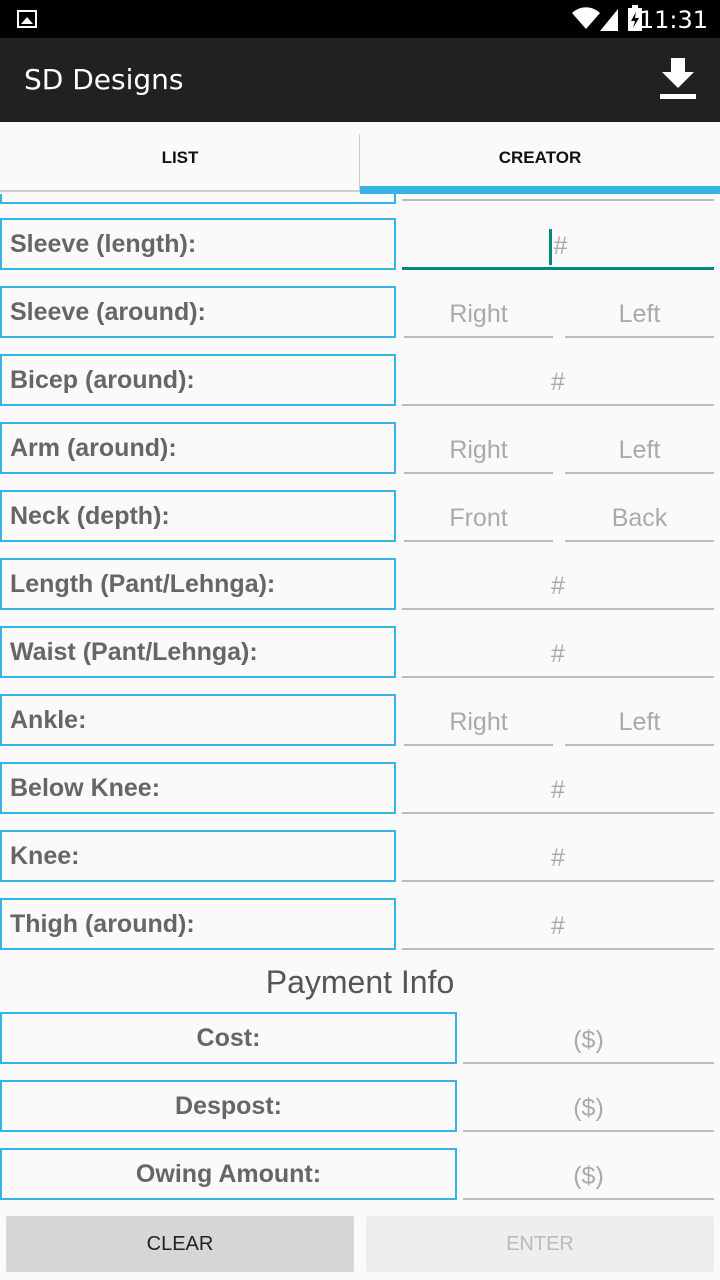 Image resolution: width=720 pixels, height=1280 pixels. I want to click on payment-label: Cost:, so click(228, 1038).